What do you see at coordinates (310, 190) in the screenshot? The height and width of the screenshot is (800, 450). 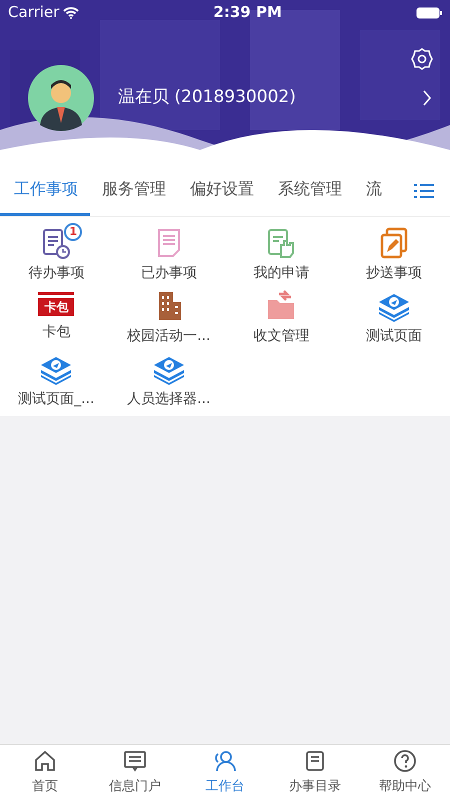 I see `tab: 系统管理` at bounding box center [310, 190].